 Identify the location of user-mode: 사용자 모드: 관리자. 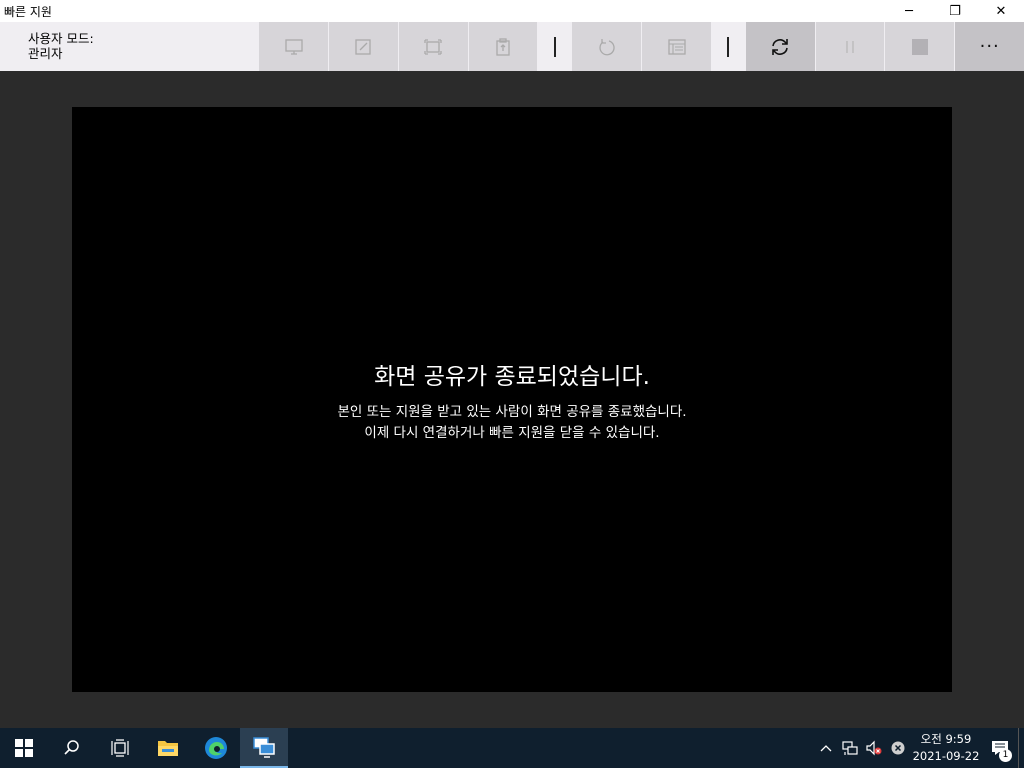
(129, 46).